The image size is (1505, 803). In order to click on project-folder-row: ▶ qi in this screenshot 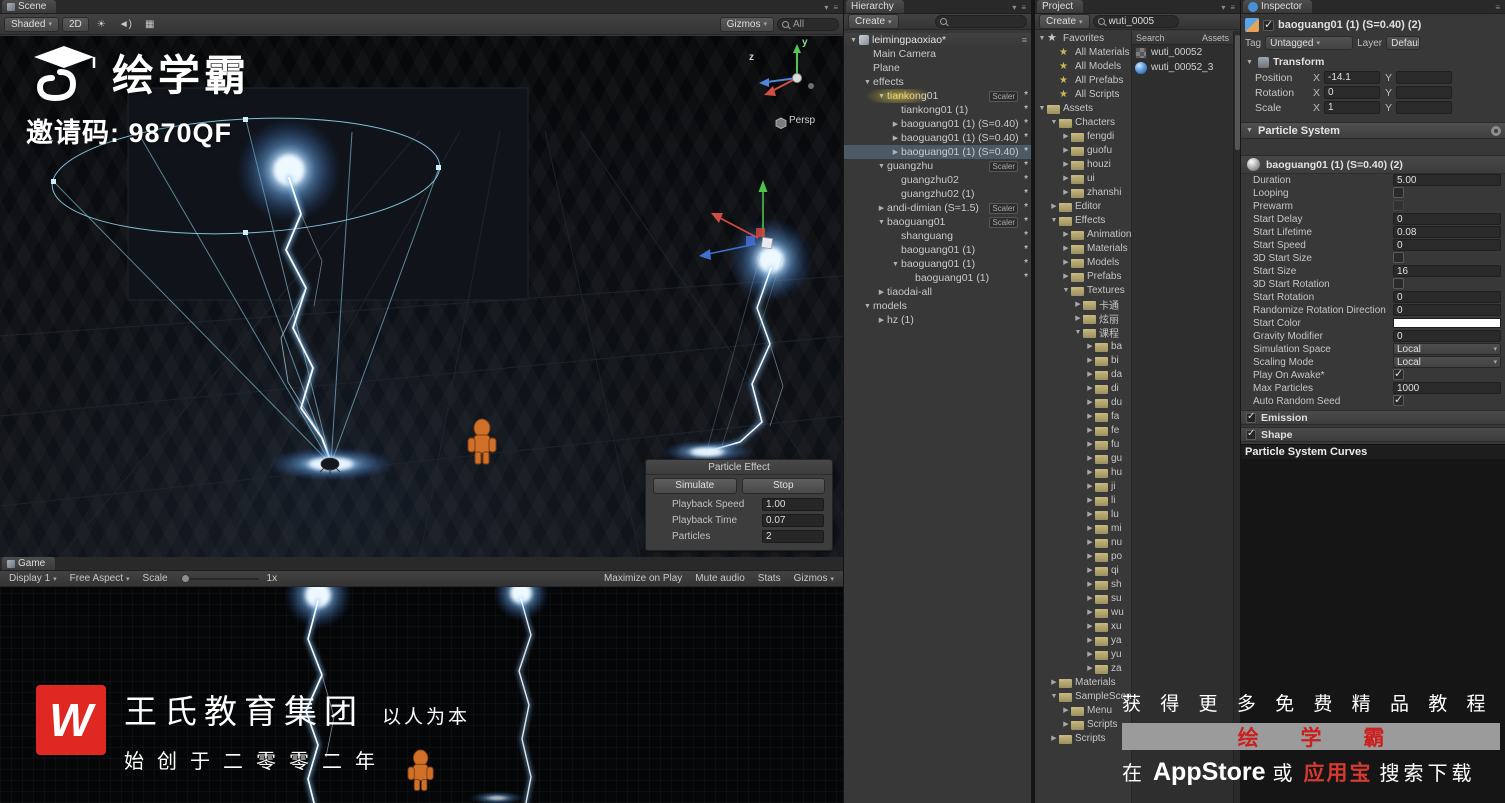, I will do `click(1083, 570)`.